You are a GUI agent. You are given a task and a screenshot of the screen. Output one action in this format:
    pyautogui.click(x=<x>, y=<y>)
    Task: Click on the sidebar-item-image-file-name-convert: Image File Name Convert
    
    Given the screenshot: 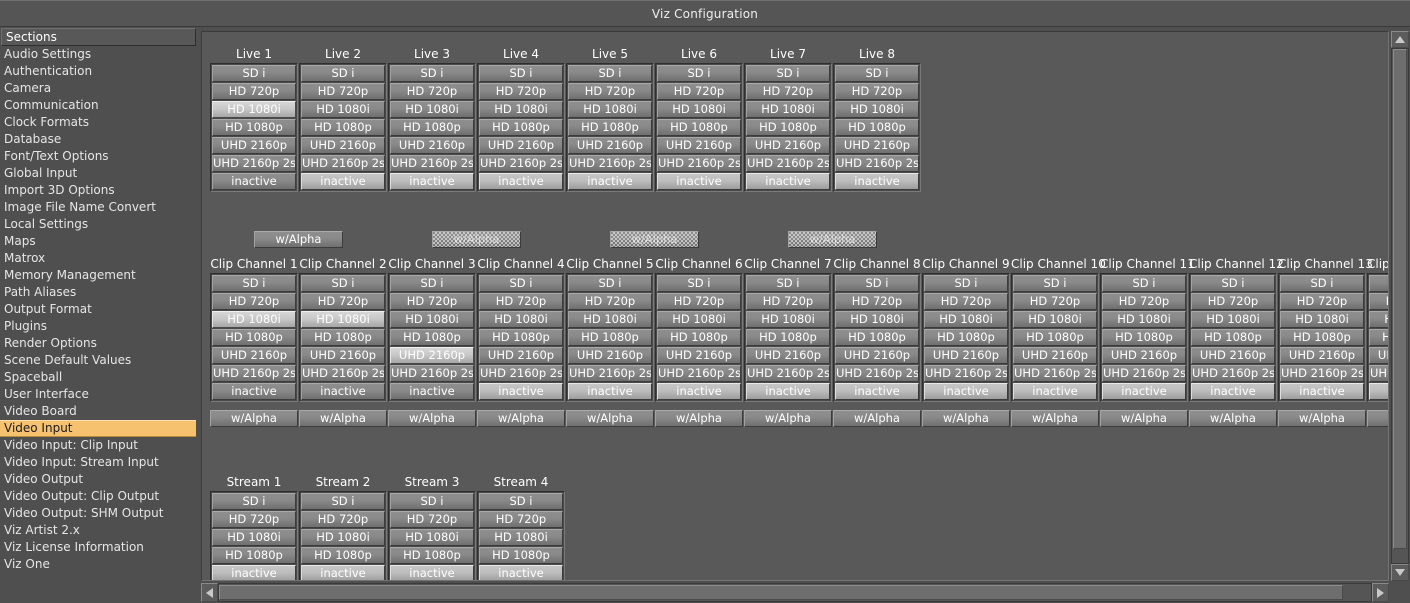 What is the action you would take?
    pyautogui.click(x=98, y=207)
    